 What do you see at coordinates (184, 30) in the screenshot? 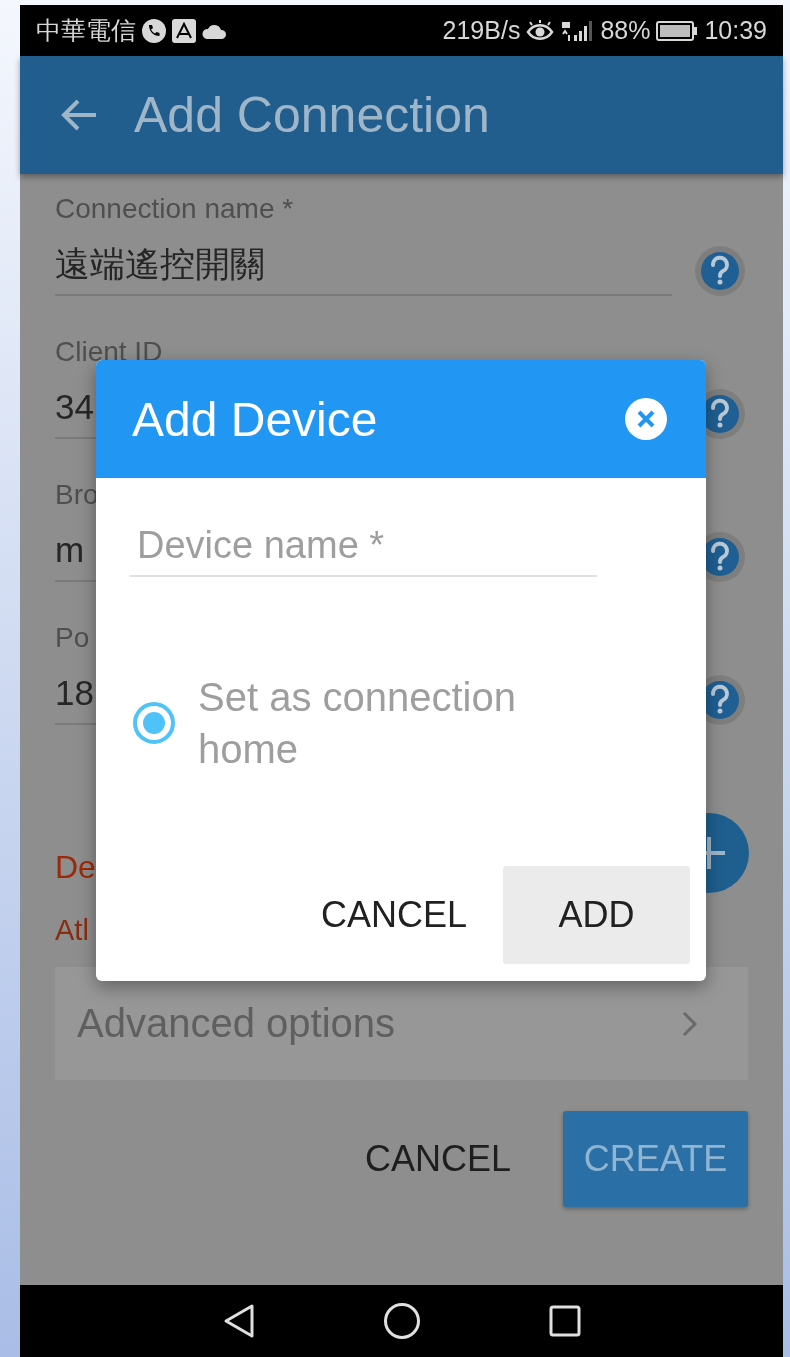
I see `app-notification-icon` at bounding box center [184, 30].